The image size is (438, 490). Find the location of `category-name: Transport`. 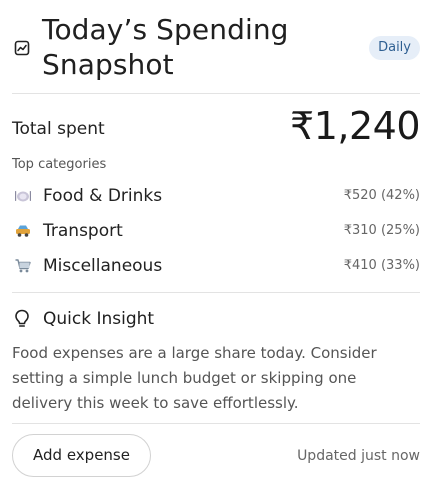

category-name: Transport is located at coordinates (83, 231).